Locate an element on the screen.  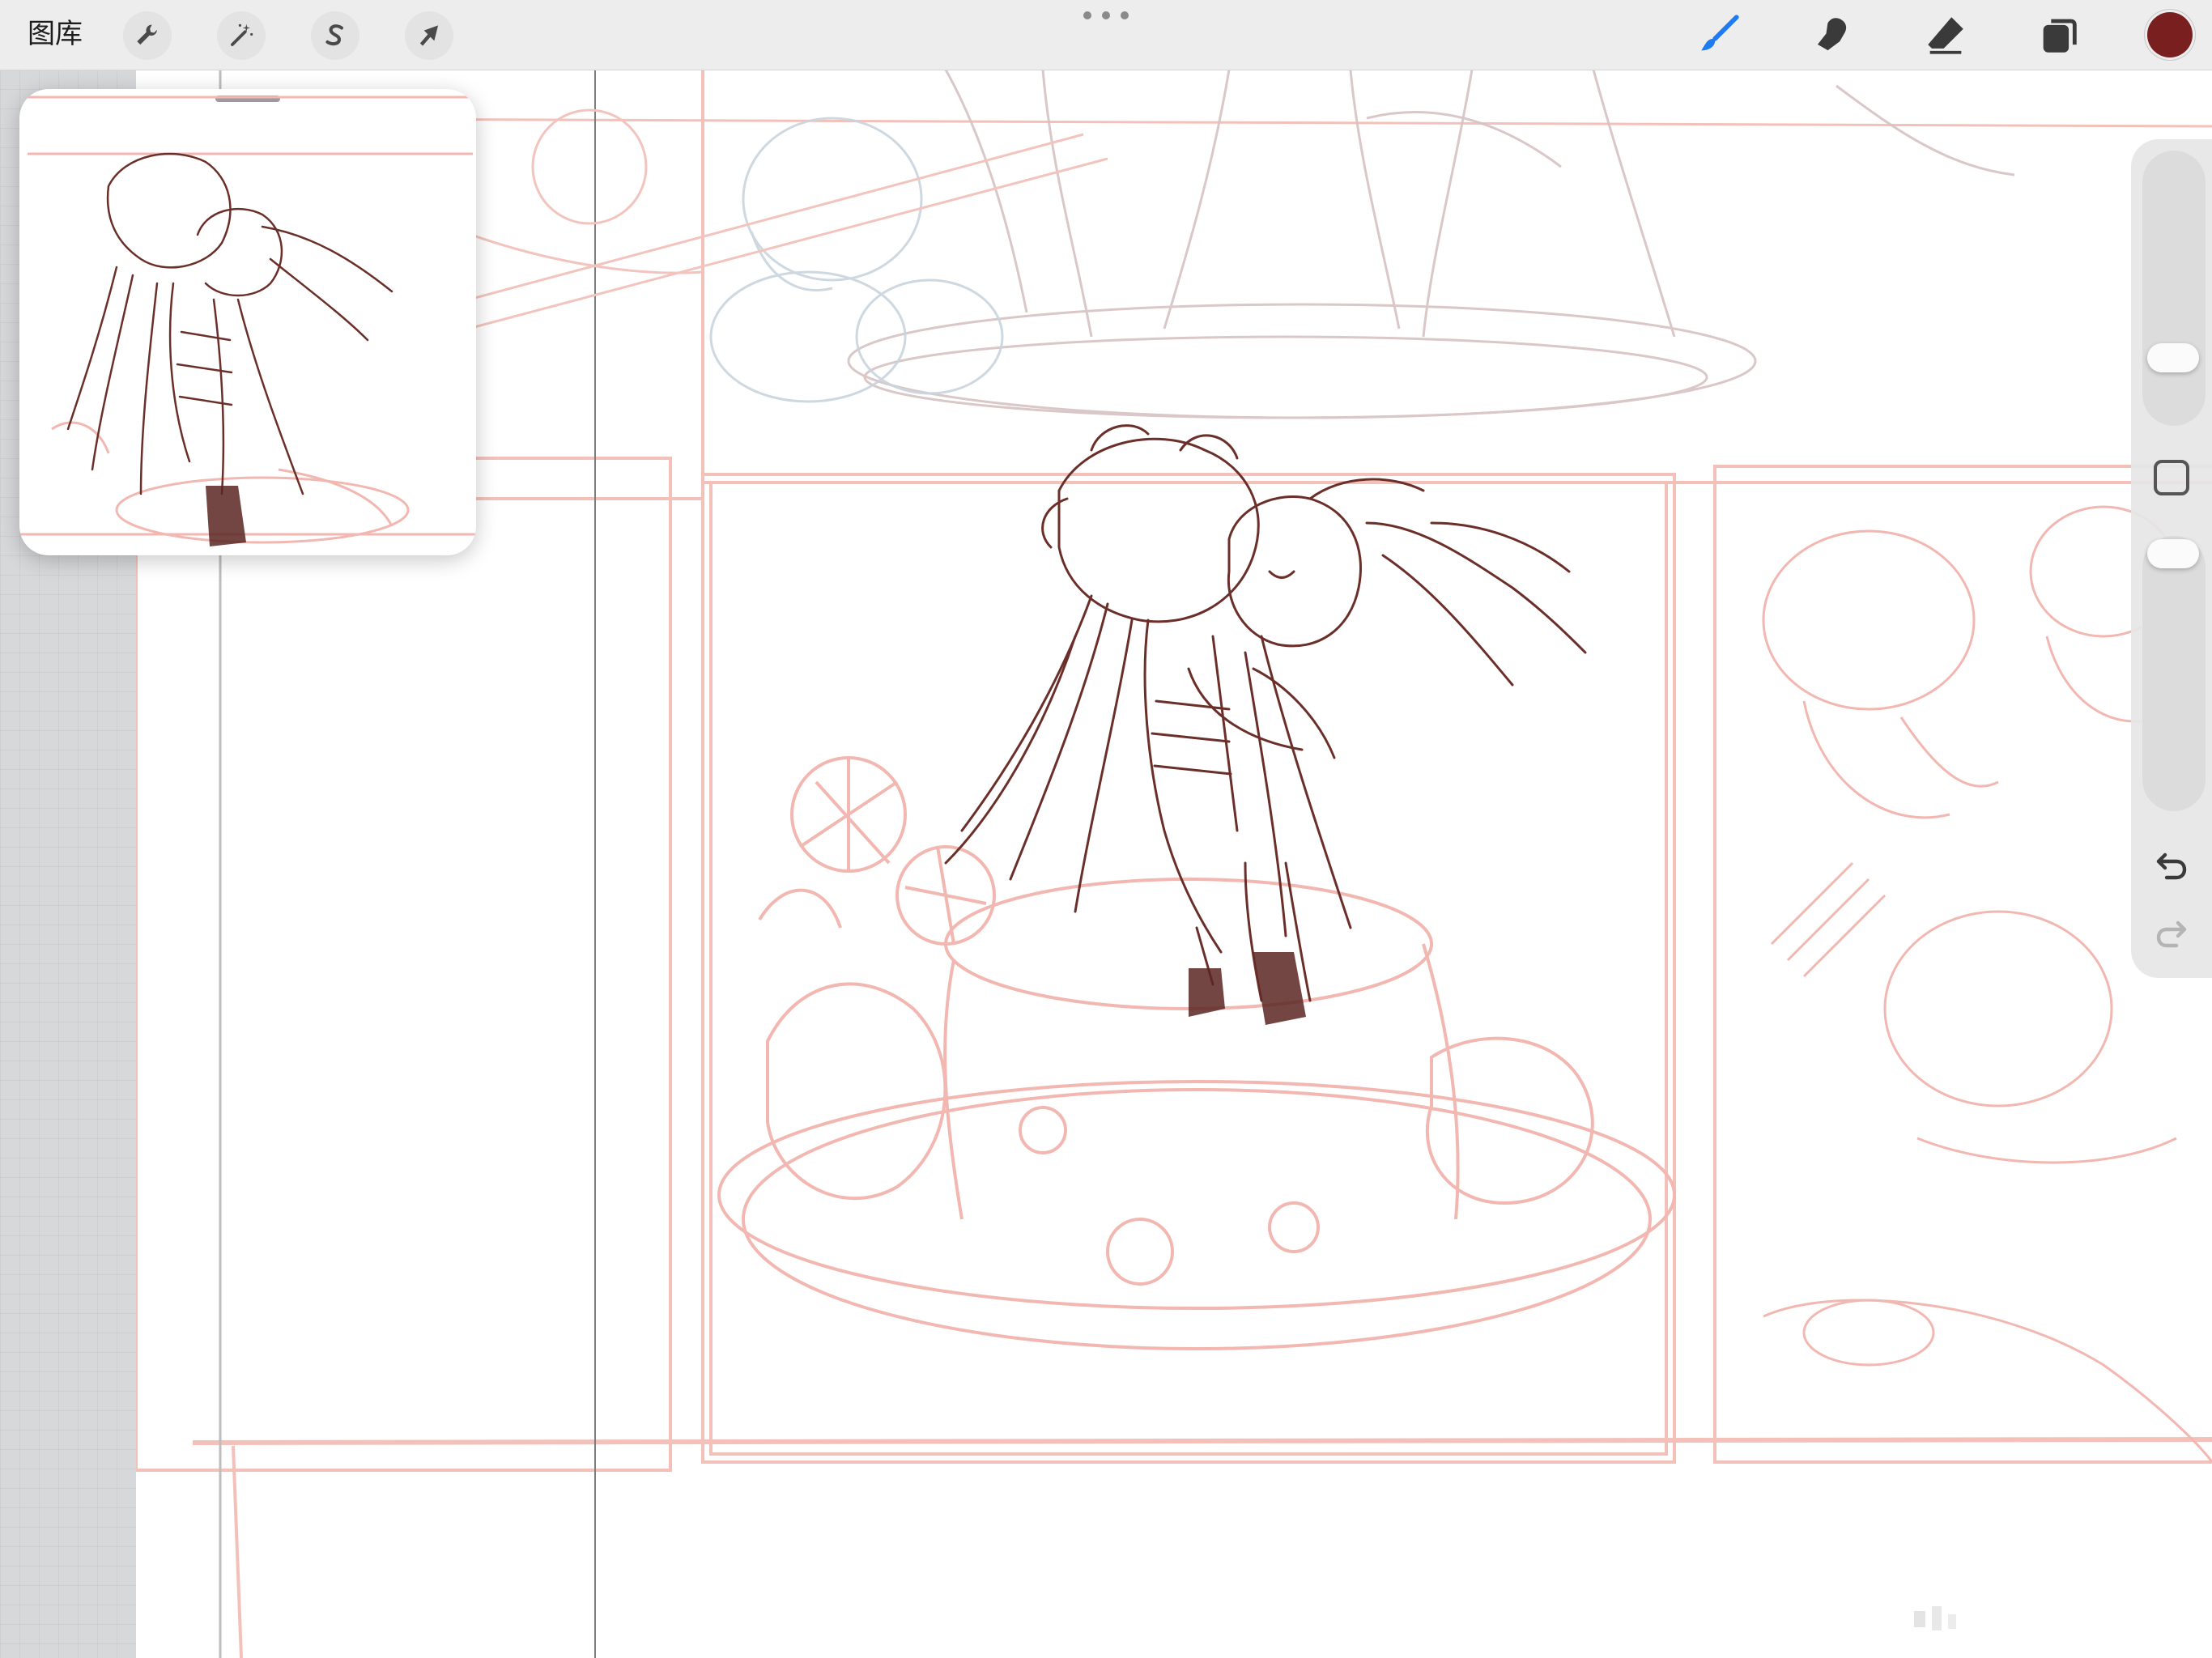
undo-icon is located at coordinates (2171, 866).